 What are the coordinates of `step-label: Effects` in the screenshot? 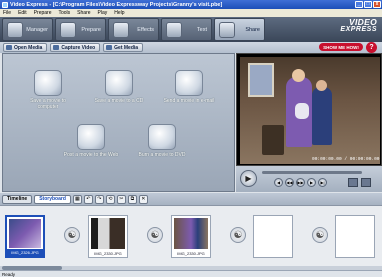 It's located at (145, 29).